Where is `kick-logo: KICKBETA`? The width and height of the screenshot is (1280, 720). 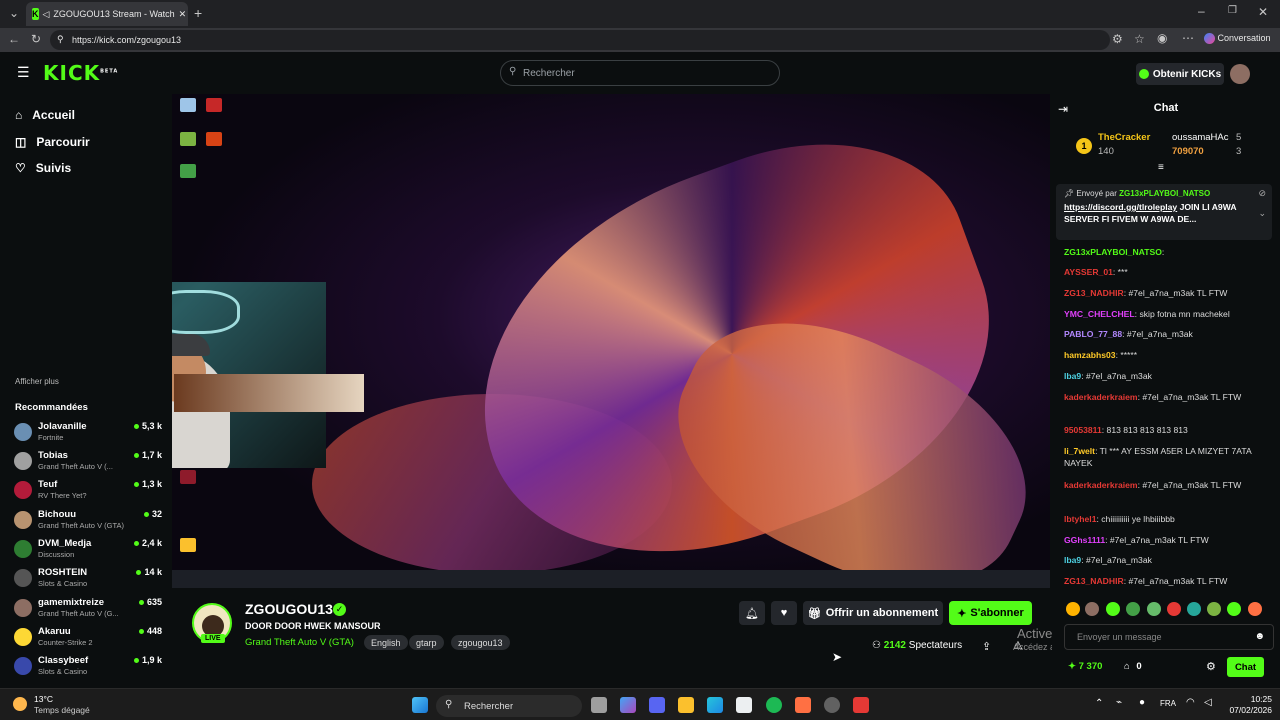 kick-logo: KICKBETA is located at coordinates (80, 73).